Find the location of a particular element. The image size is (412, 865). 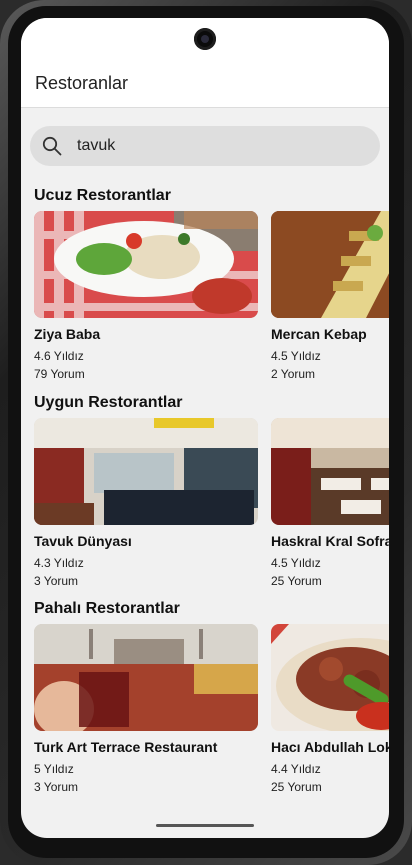

app-bar: Restoranlar is located at coordinates (205, 63).